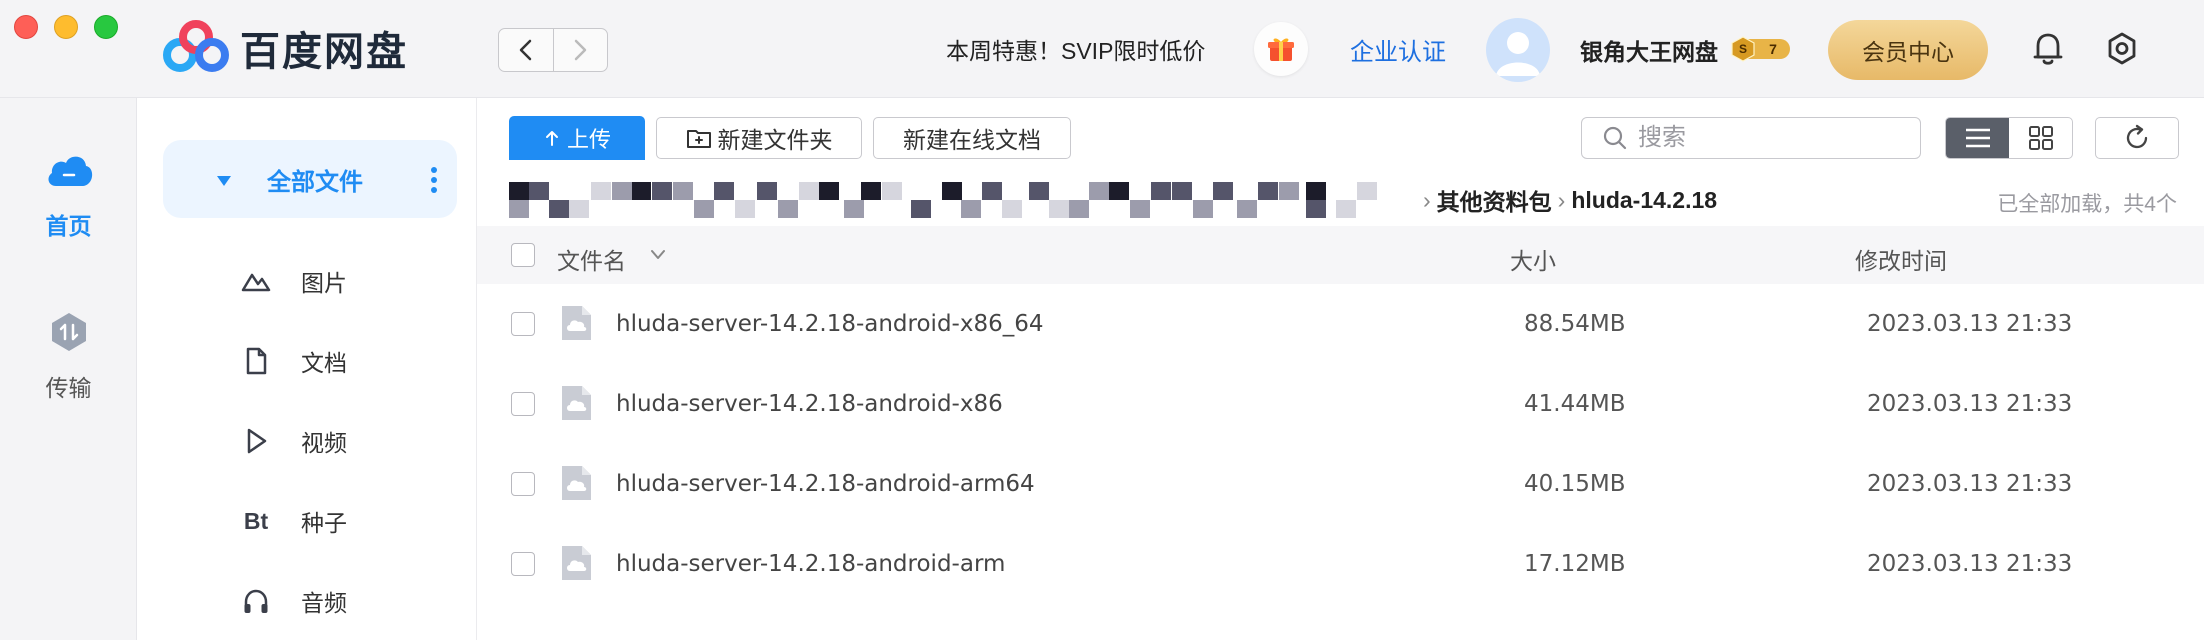 This screenshot has height=640, width=2204. I want to click on document-icon, so click(256, 361).